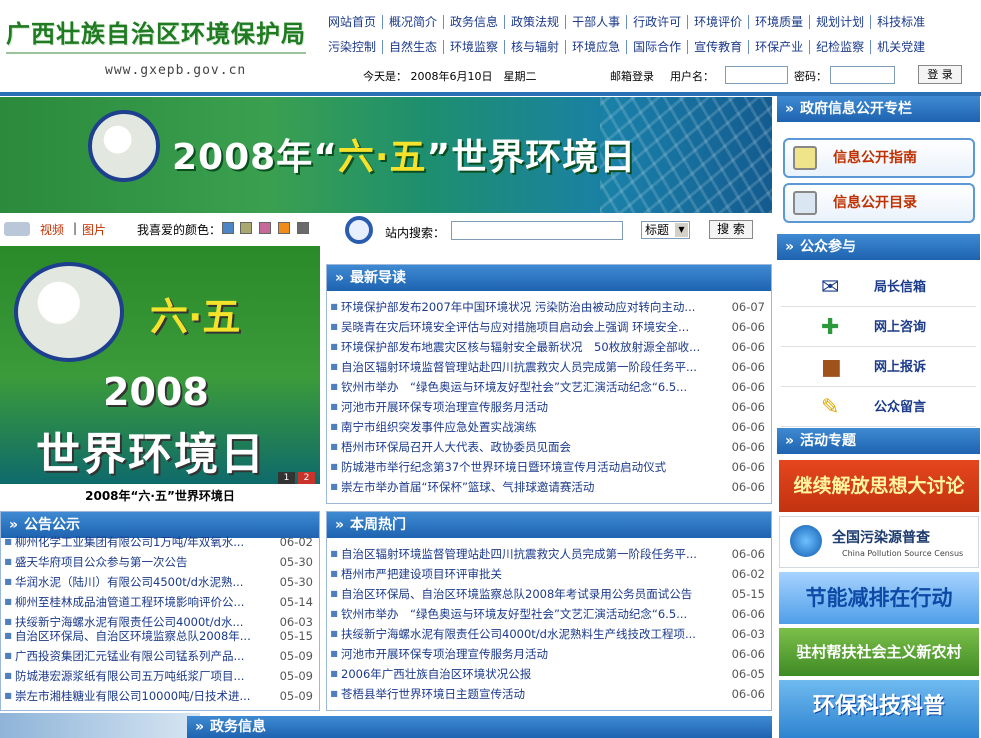 Image resolution: width=981 pixels, height=738 pixels. What do you see at coordinates (160, 696) in the screenshot?
I see `list-item: ■ 崇左市湘桂糖业有限公司10000吨/日技术进... 05-09` at bounding box center [160, 696].